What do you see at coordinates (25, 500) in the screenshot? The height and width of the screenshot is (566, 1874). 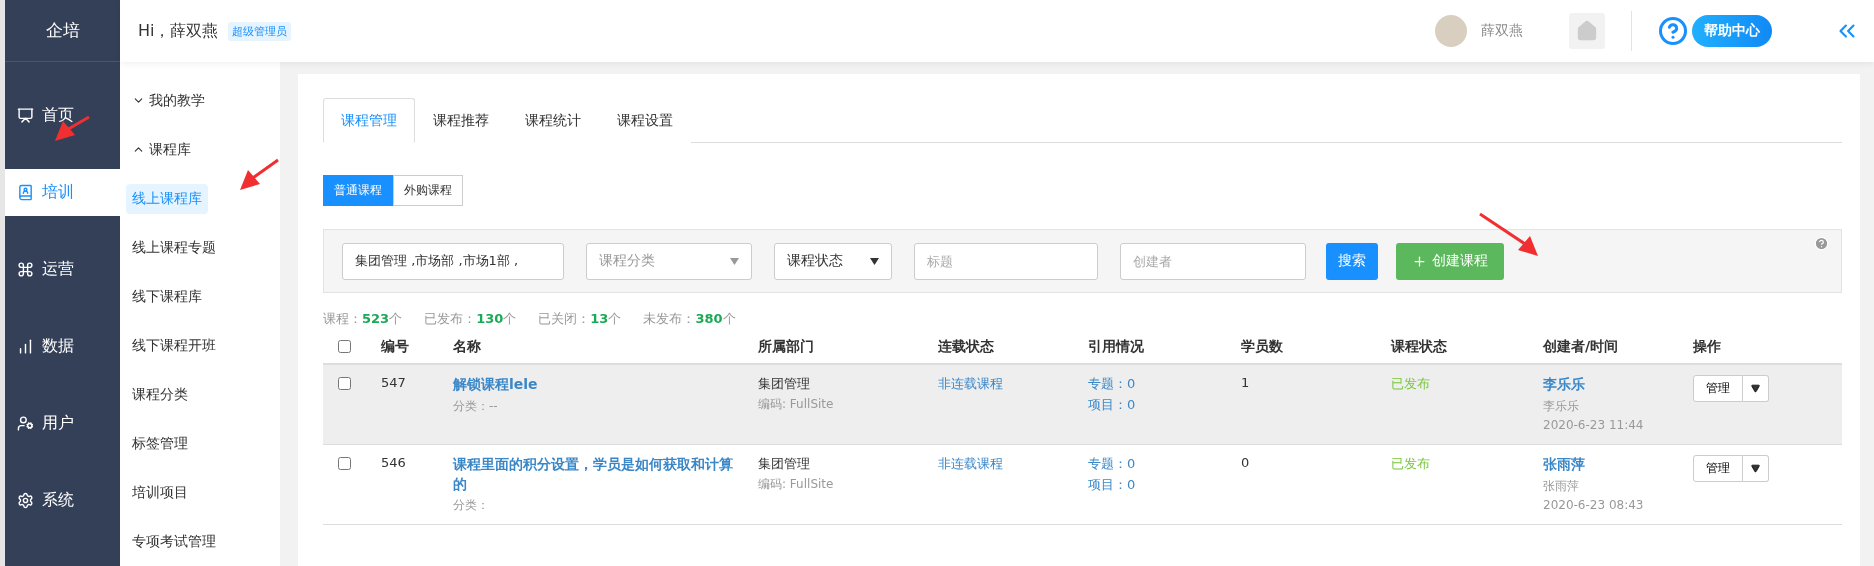 I see `settings-icon` at bounding box center [25, 500].